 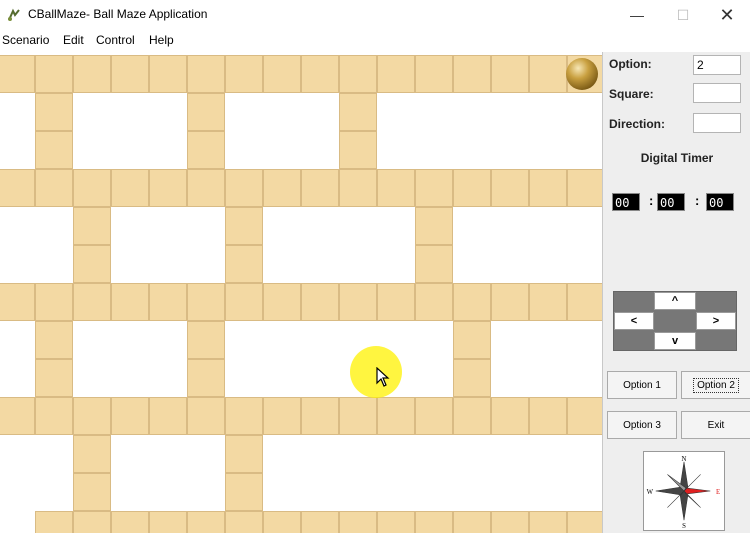 I want to click on title-bar: CBallMaze- Ball Maze Application — ☐ ✕, so click(x=375, y=15).